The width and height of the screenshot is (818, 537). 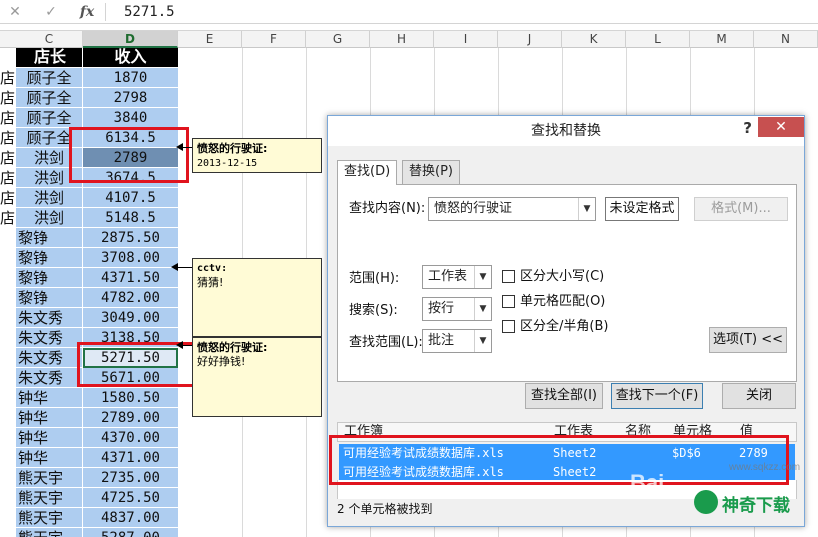 I want to click on match-cell-checkbox, so click(x=508, y=301).